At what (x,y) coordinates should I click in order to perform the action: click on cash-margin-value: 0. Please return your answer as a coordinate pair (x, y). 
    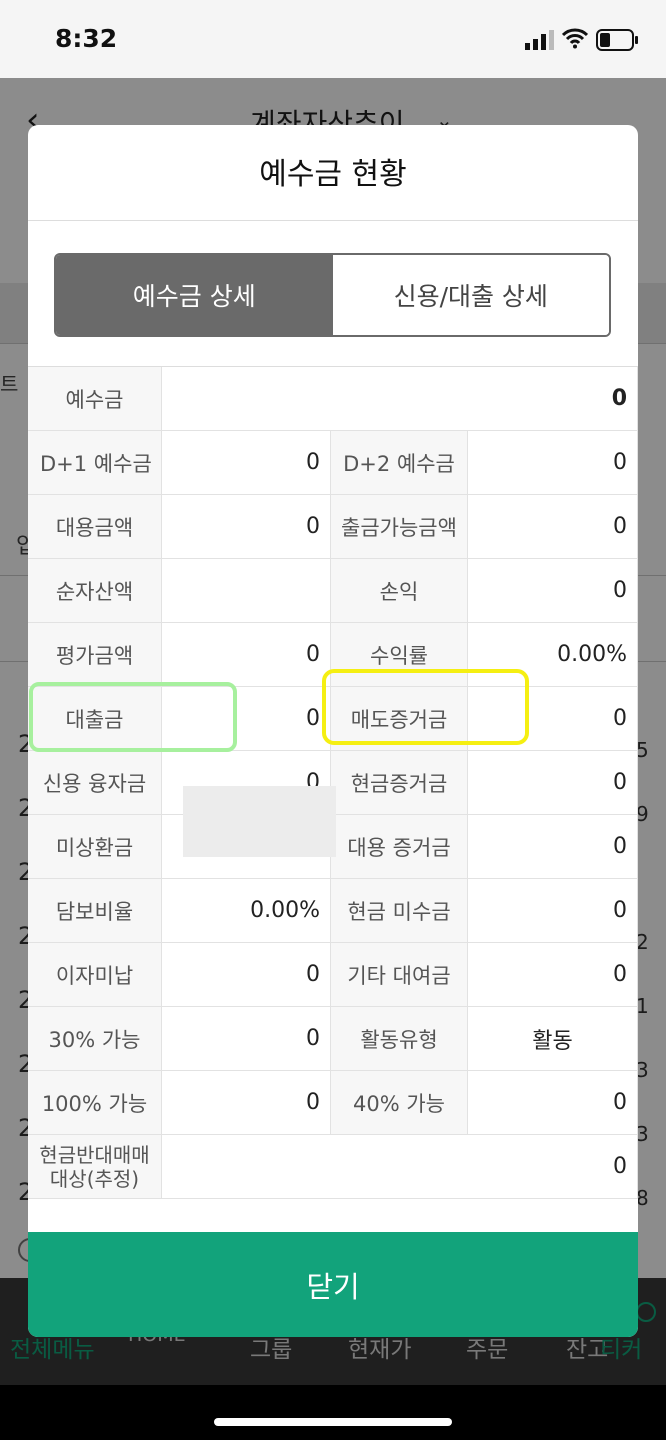
    Looking at the image, I should click on (553, 783).